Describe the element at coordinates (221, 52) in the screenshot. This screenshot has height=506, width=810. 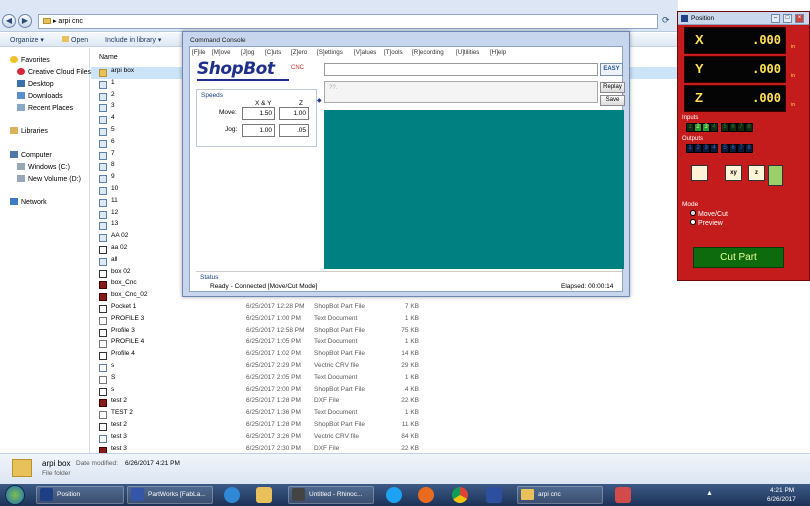
I see `menu-move: [M]ove` at that location.